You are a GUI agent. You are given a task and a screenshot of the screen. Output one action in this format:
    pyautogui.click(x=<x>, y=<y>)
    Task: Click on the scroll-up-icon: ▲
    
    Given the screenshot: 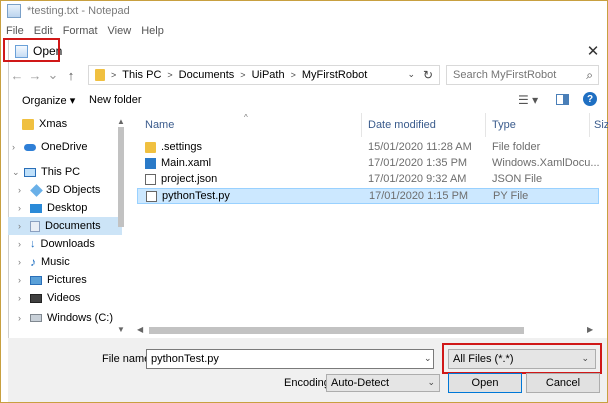 What is the action you would take?
    pyautogui.click(x=121, y=121)
    